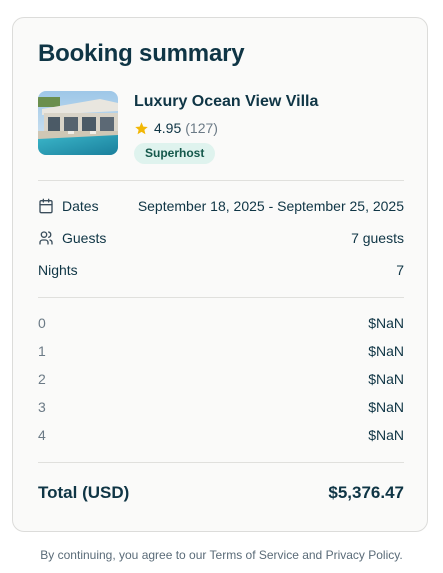 The image size is (443, 573). What do you see at coordinates (46, 206) in the screenshot?
I see `calendar-icon` at bounding box center [46, 206].